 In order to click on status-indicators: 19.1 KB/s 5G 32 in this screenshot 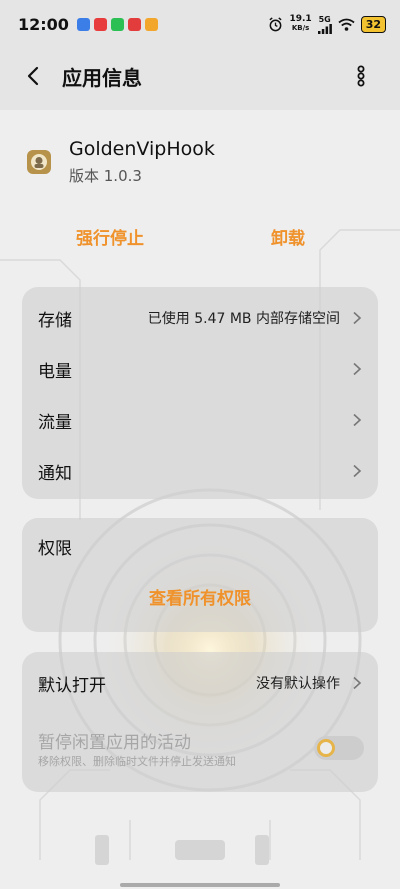, I will do `click(327, 24)`.